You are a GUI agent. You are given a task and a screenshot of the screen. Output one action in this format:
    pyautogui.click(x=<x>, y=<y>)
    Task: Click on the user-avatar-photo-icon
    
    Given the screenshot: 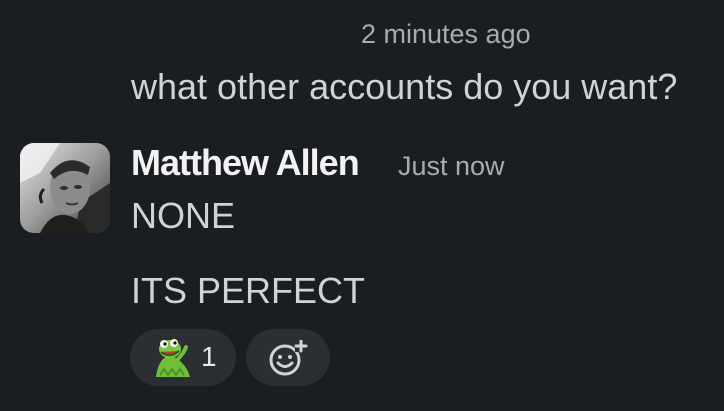 What is the action you would take?
    pyautogui.click(x=65, y=188)
    